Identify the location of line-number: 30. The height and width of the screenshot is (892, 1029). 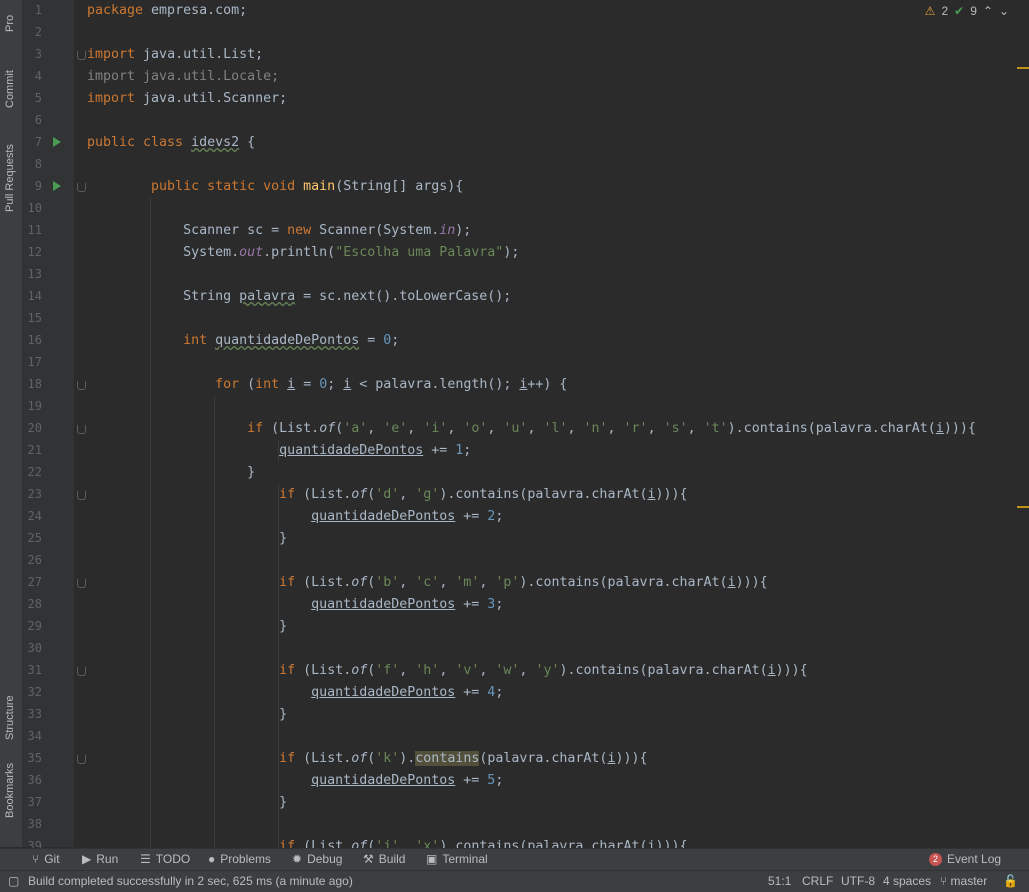
(32, 648).